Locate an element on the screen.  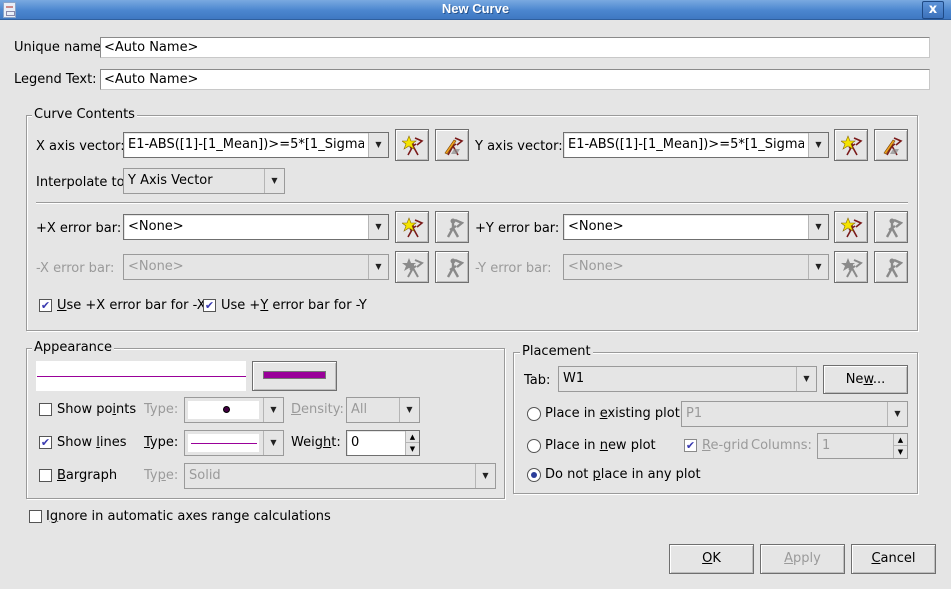
use-plus-x-checkbox: ✔ is located at coordinates (45, 305).